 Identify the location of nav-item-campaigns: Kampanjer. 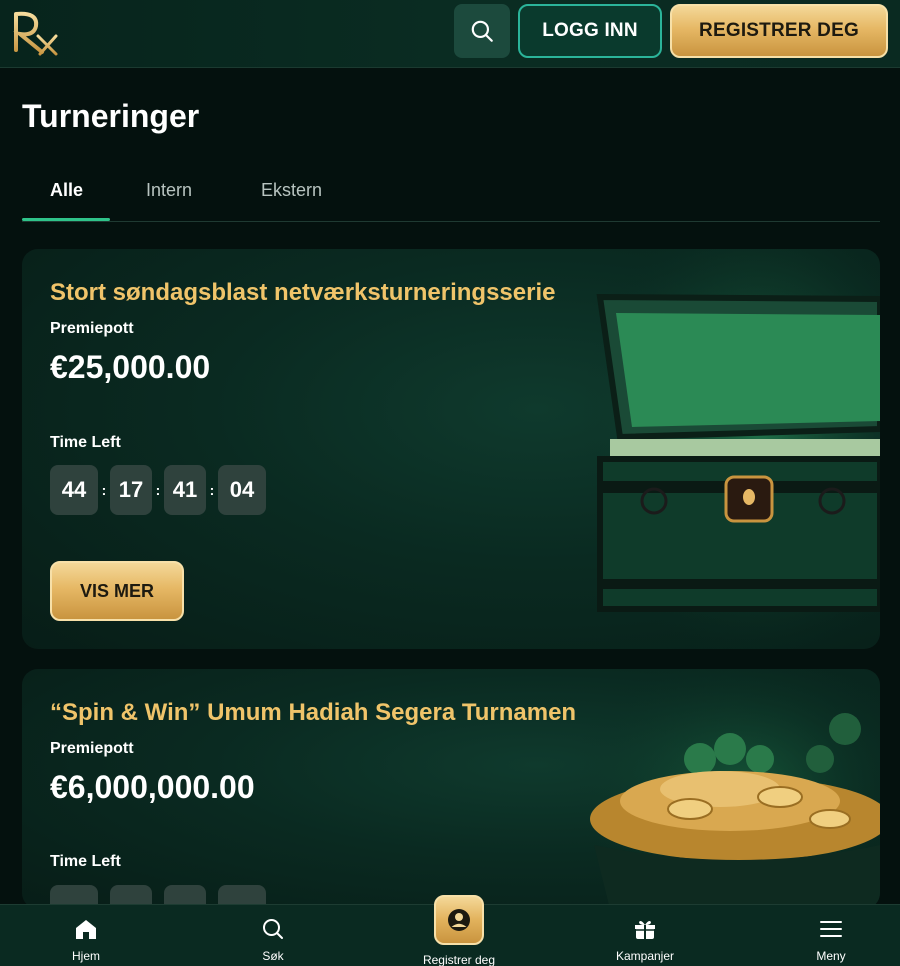
(645, 935).